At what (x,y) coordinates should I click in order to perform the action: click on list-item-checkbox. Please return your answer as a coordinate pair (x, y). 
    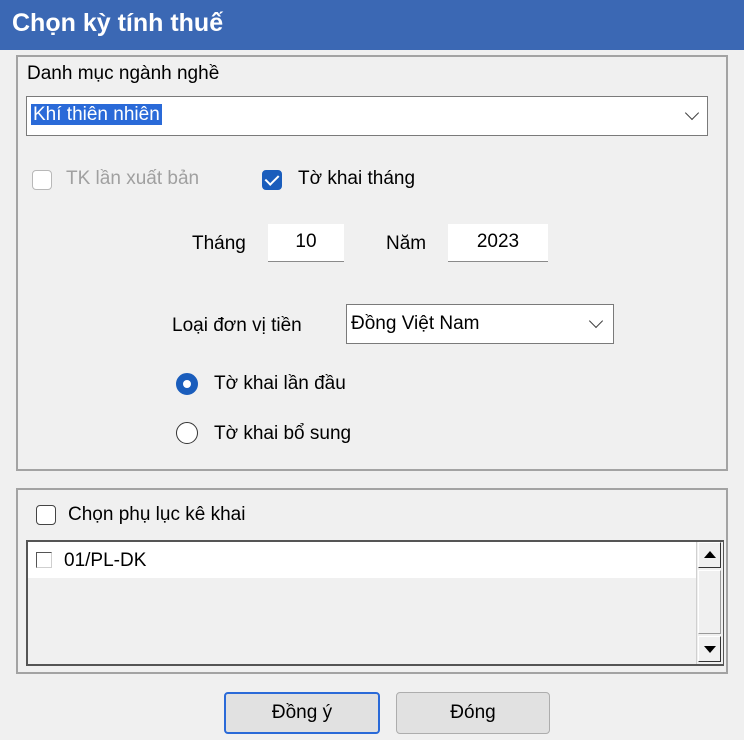
    Looking at the image, I should click on (44, 560).